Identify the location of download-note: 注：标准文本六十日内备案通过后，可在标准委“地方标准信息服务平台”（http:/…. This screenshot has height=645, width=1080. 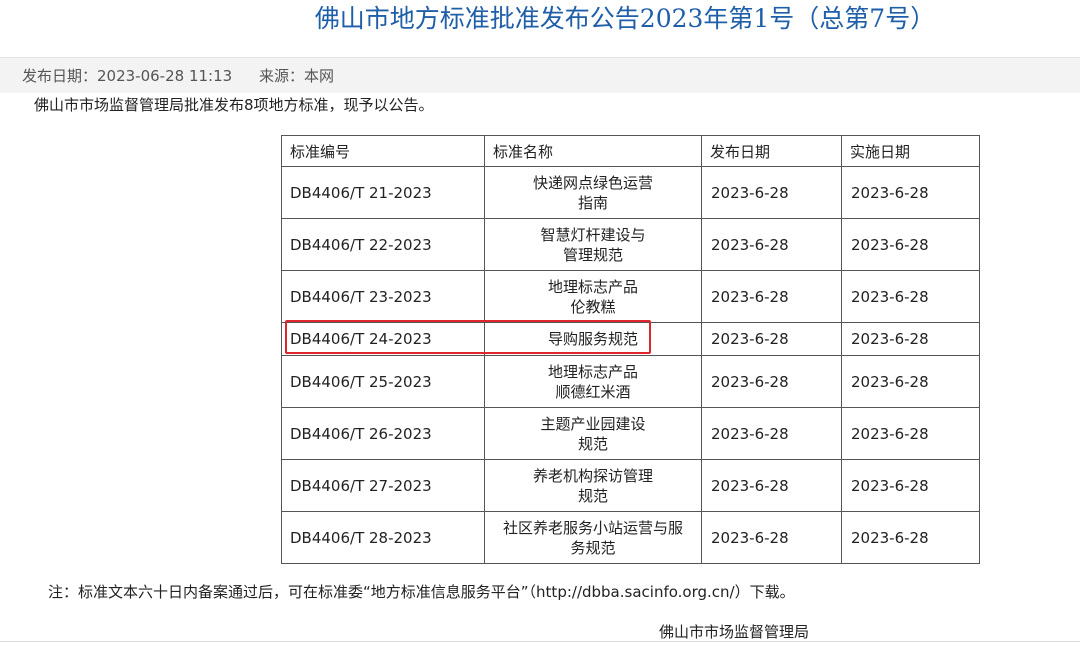
(421, 592).